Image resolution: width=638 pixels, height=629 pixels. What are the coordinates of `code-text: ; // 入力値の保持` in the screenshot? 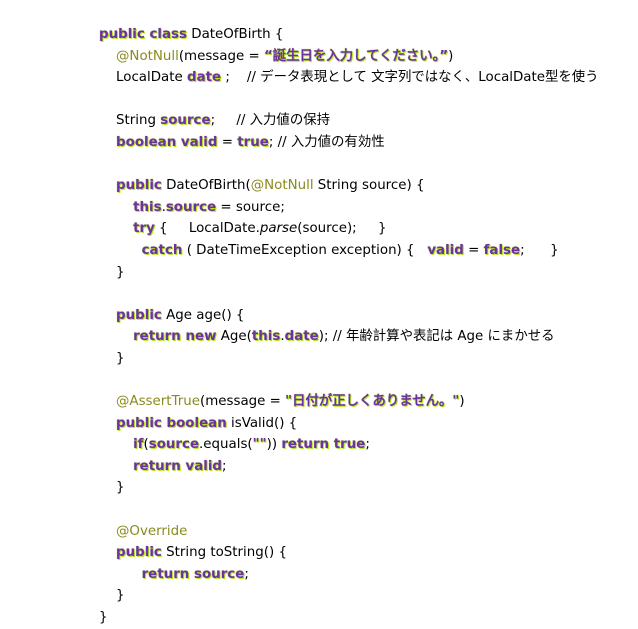 It's located at (270, 121).